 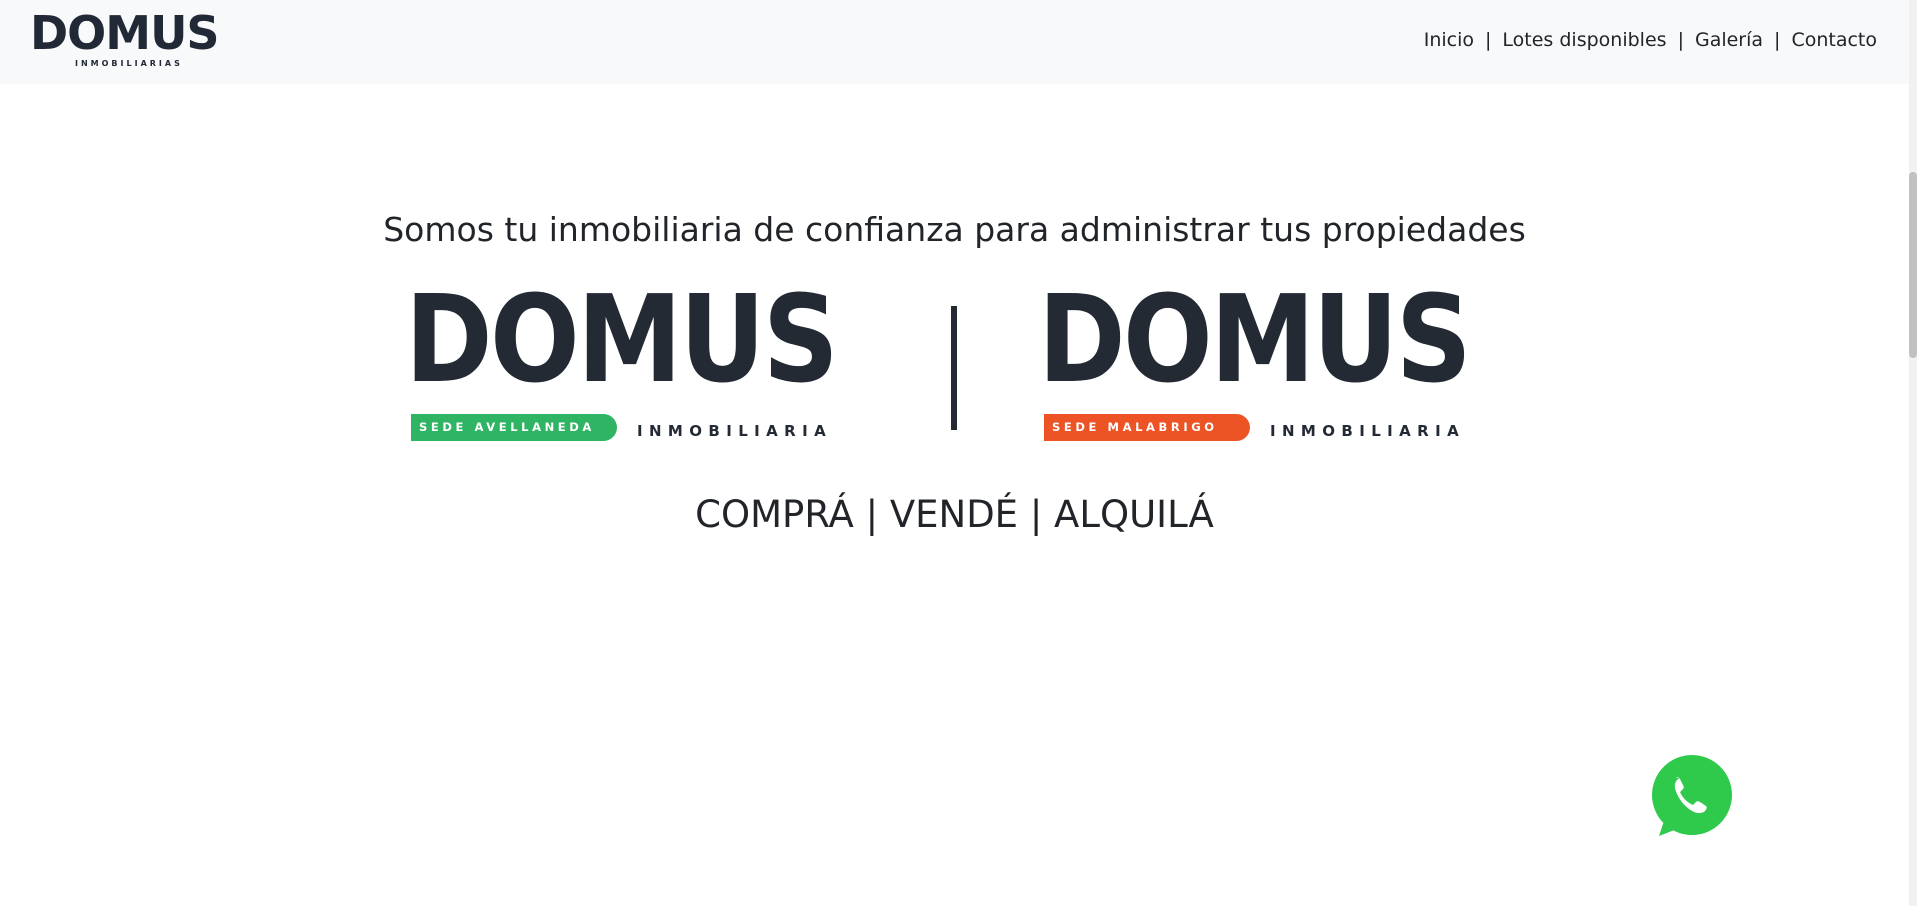 What do you see at coordinates (954, 514) in the screenshot?
I see `services-cta: COMPRÁ | VENDÉ | ALQUILÁ` at bounding box center [954, 514].